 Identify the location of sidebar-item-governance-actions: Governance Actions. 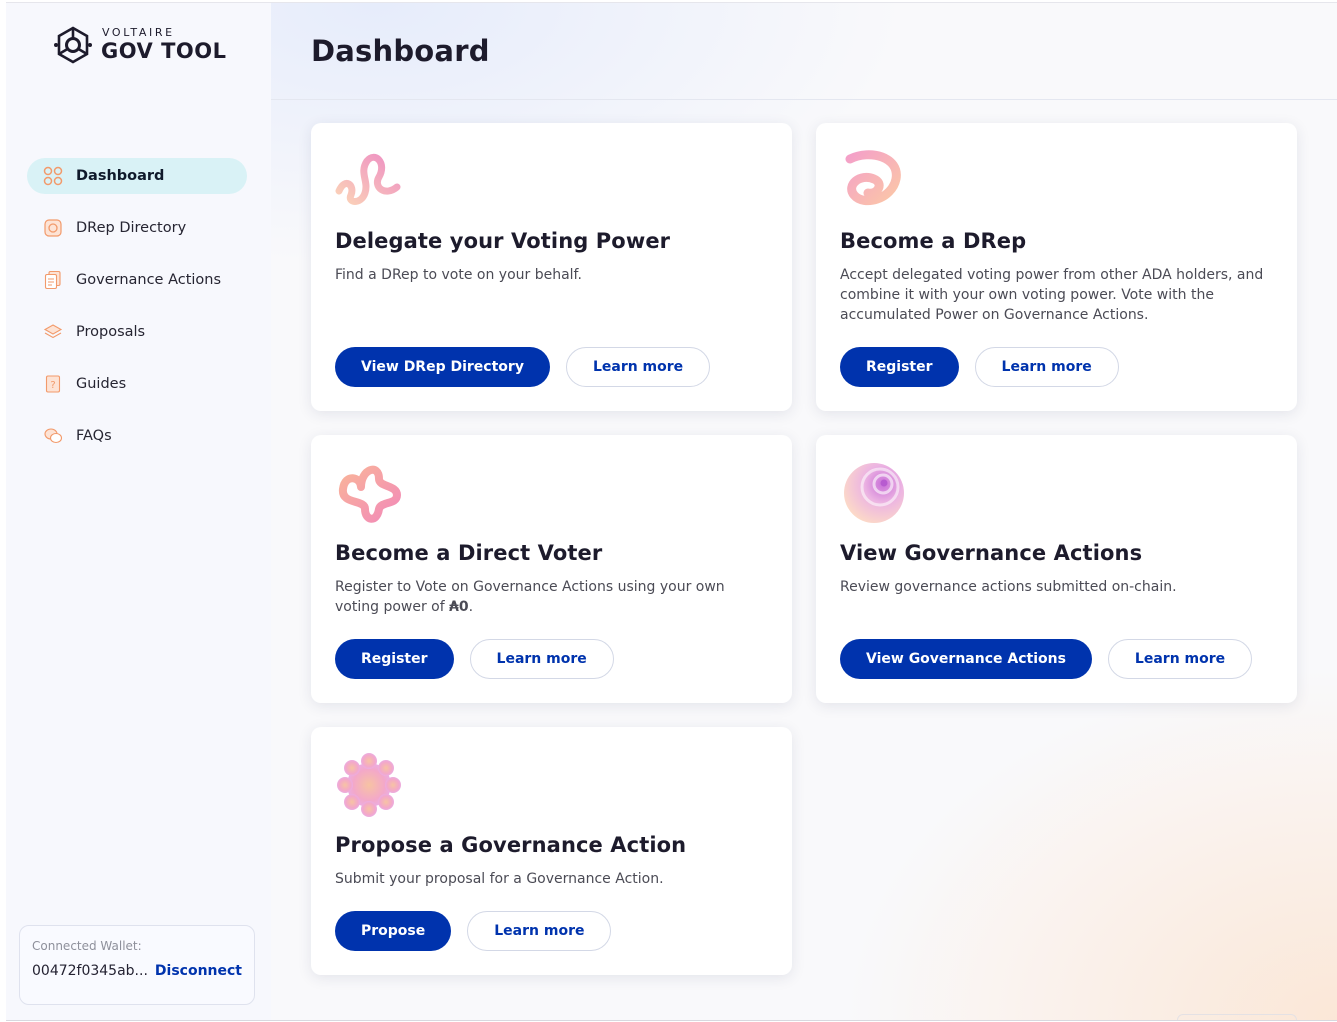
(137, 280).